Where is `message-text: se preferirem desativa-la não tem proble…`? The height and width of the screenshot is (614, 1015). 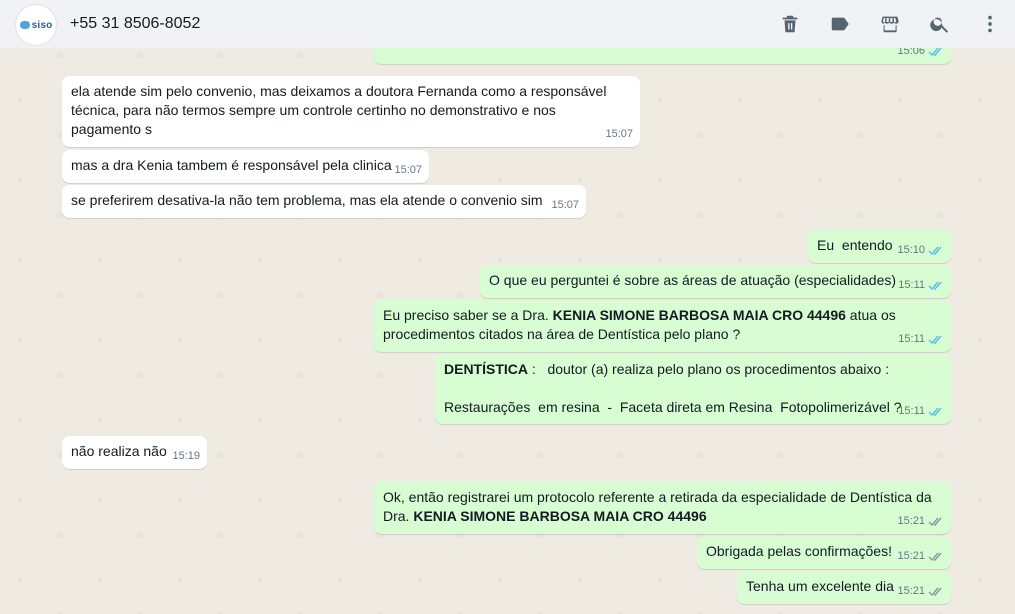
message-text: se preferirem desativa-la não tem proble… is located at coordinates (307, 200).